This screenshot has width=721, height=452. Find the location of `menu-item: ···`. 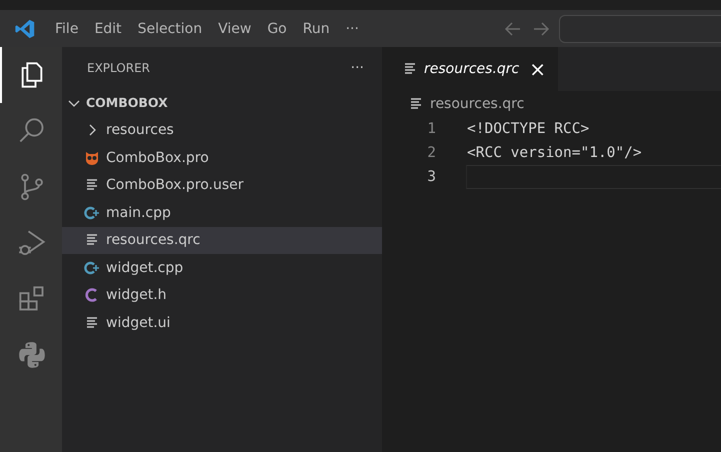

menu-item: ··· is located at coordinates (352, 28).